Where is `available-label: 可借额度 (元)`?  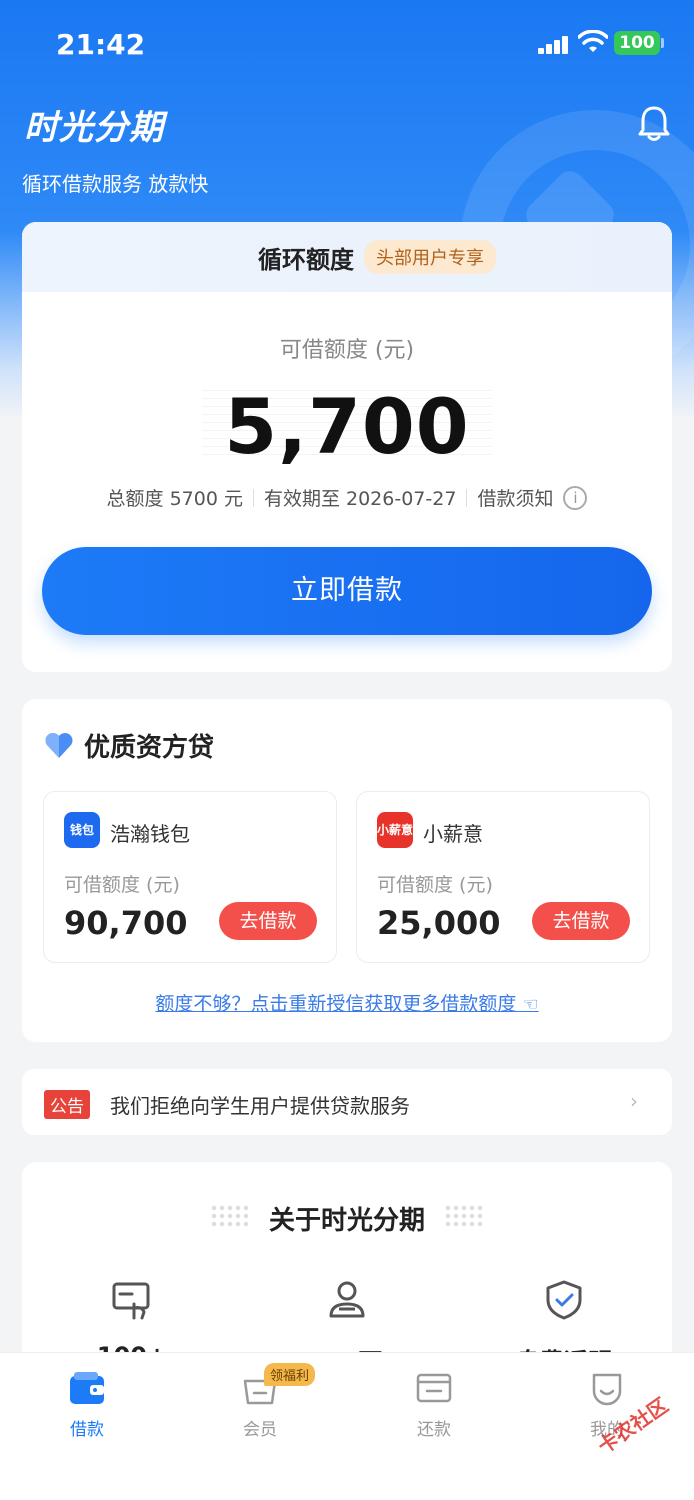 available-label: 可借额度 (元) is located at coordinates (347, 350).